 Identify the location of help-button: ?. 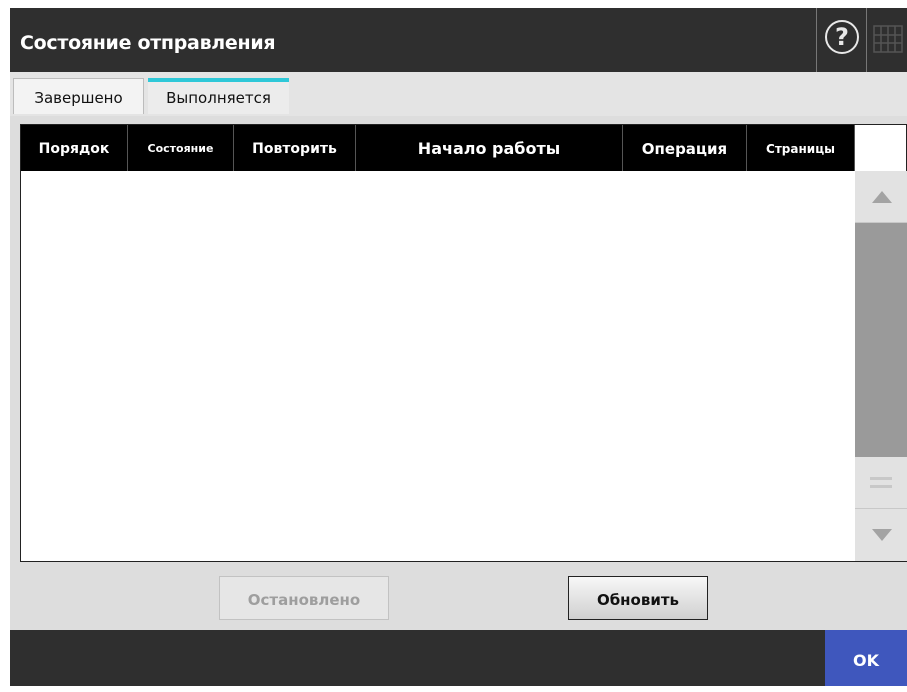
(841, 40).